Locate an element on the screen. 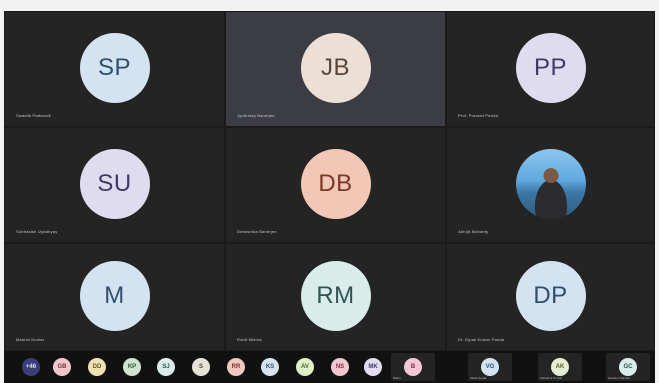  mini-avatar: MK is located at coordinates (373, 367).